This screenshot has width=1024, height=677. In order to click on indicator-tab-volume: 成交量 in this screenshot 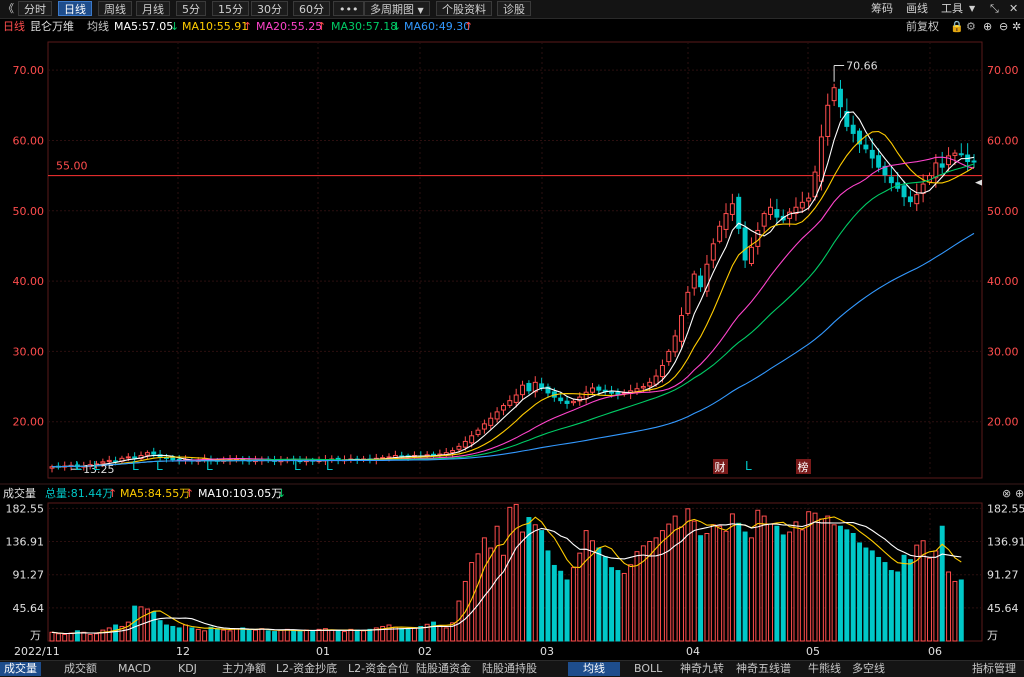, I will do `click(20, 669)`.